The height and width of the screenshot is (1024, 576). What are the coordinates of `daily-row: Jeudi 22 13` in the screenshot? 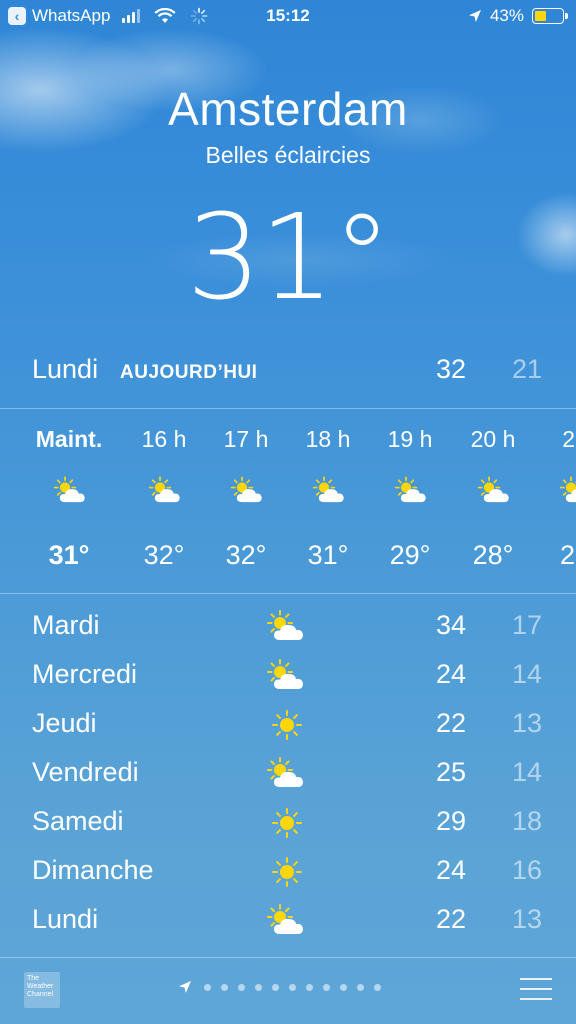 It's located at (288, 724).